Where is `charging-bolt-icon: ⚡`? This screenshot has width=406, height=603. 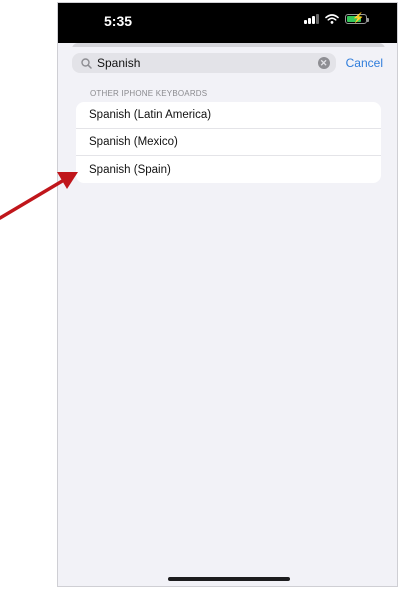 charging-bolt-icon: ⚡ is located at coordinates (358, 18).